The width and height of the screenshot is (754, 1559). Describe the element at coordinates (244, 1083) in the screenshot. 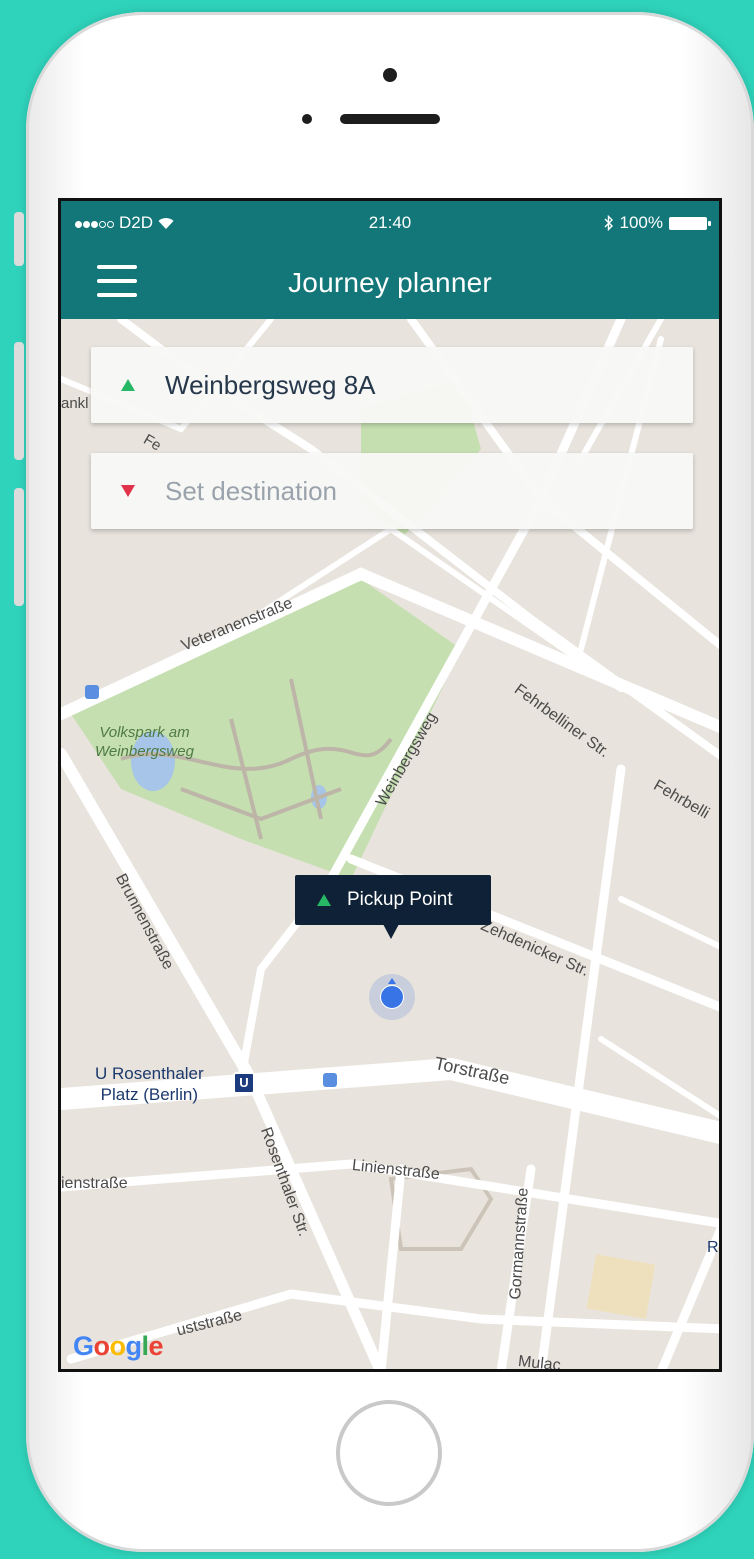

I see `ubahn-station-icon: U` at that location.